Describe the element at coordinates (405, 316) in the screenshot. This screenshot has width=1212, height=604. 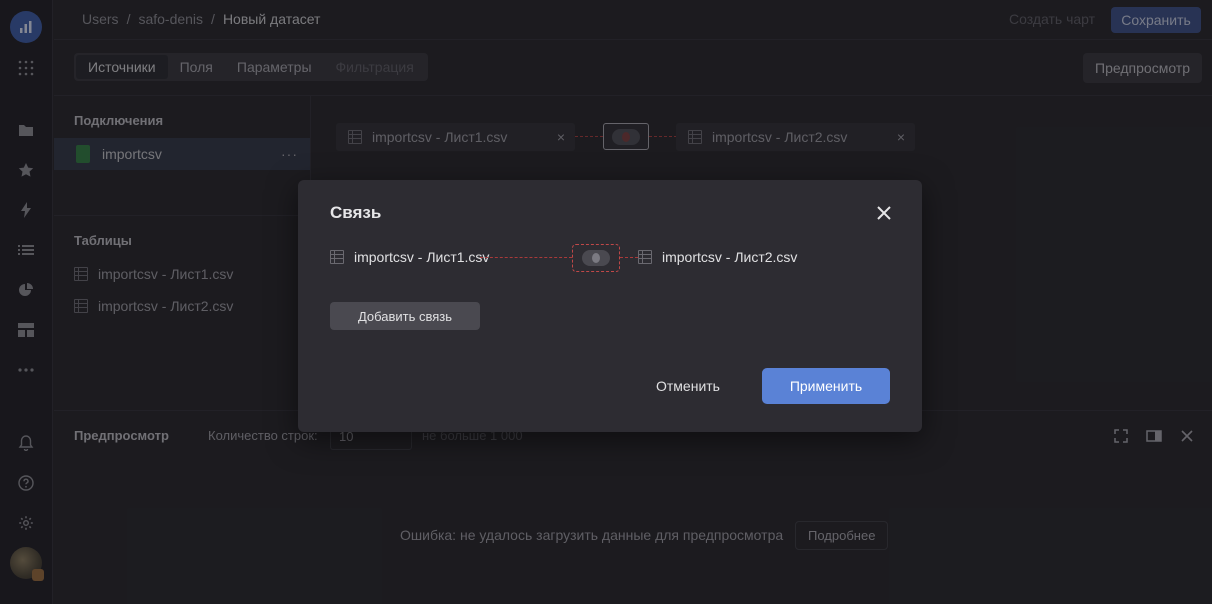
I see `add-link-button: Добавить связь` at that location.